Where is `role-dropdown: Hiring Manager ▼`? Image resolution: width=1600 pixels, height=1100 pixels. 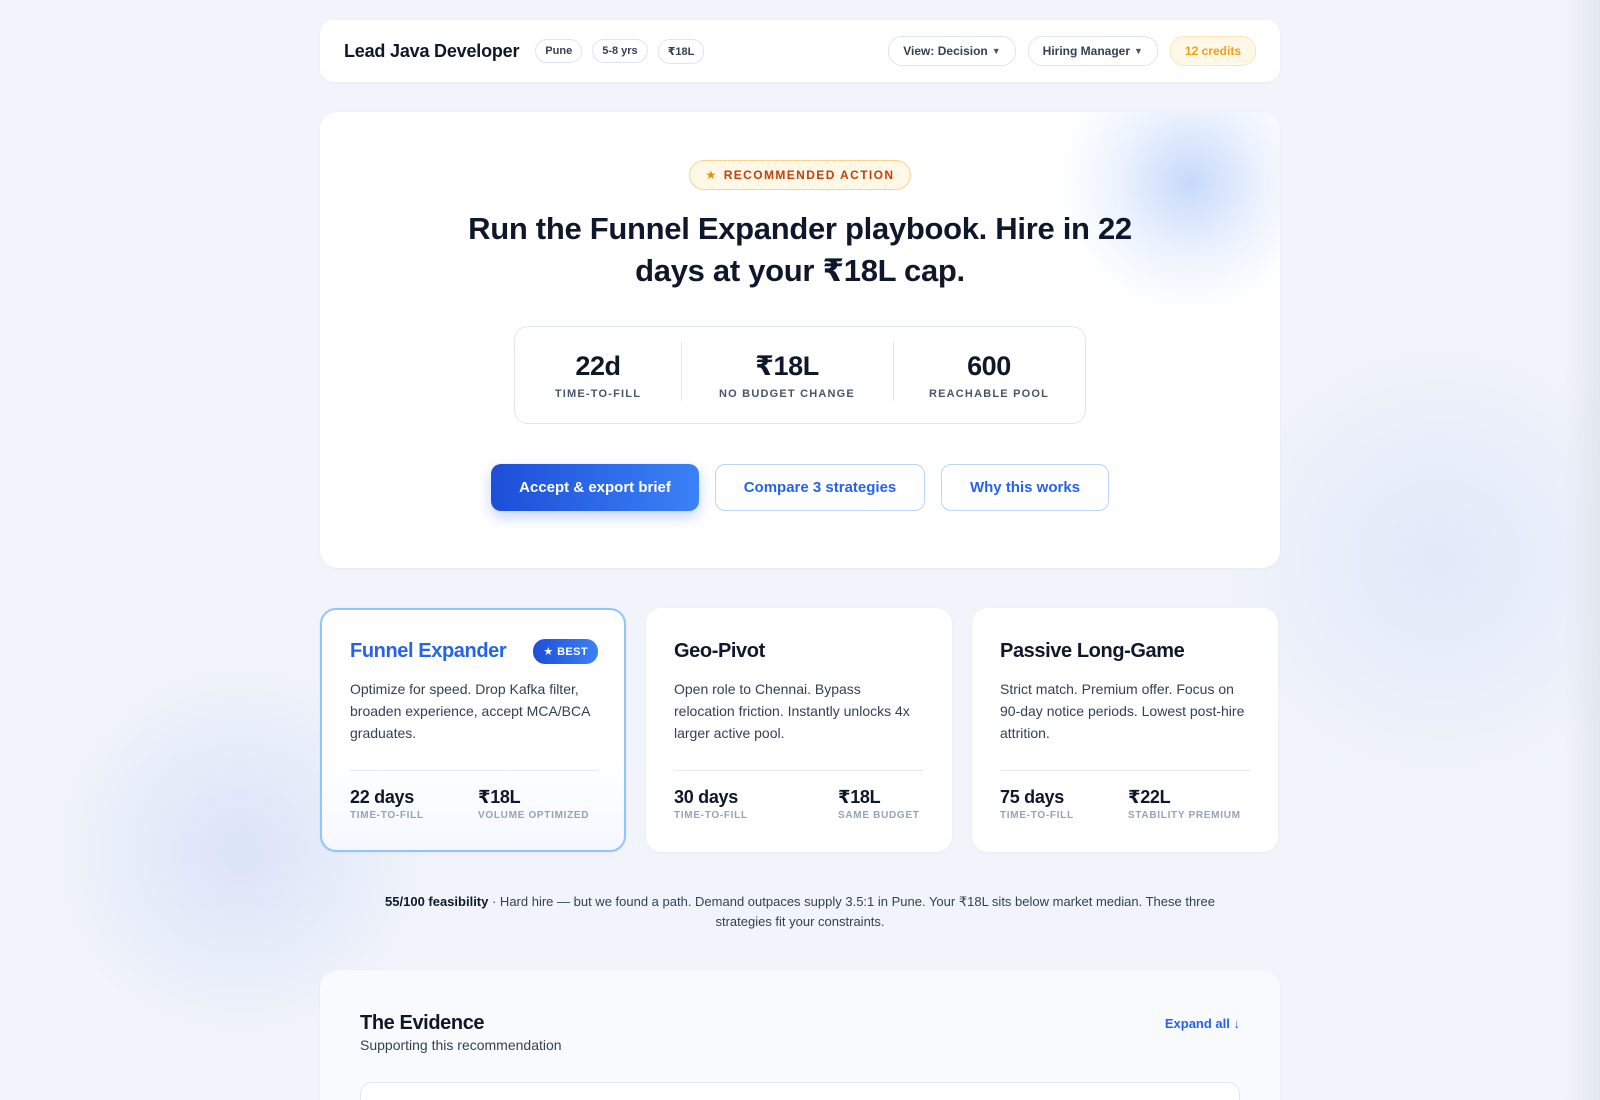
role-dropdown: Hiring Manager ▼ is located at coordinates (1092, 51).